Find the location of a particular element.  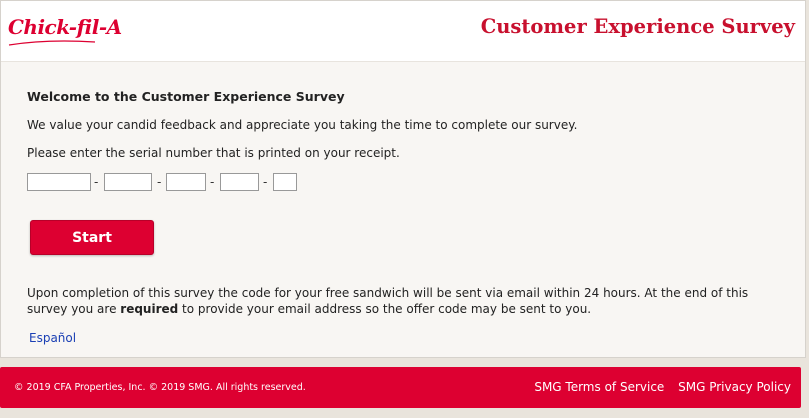

note-required: required is located at coordinates (149, 309).